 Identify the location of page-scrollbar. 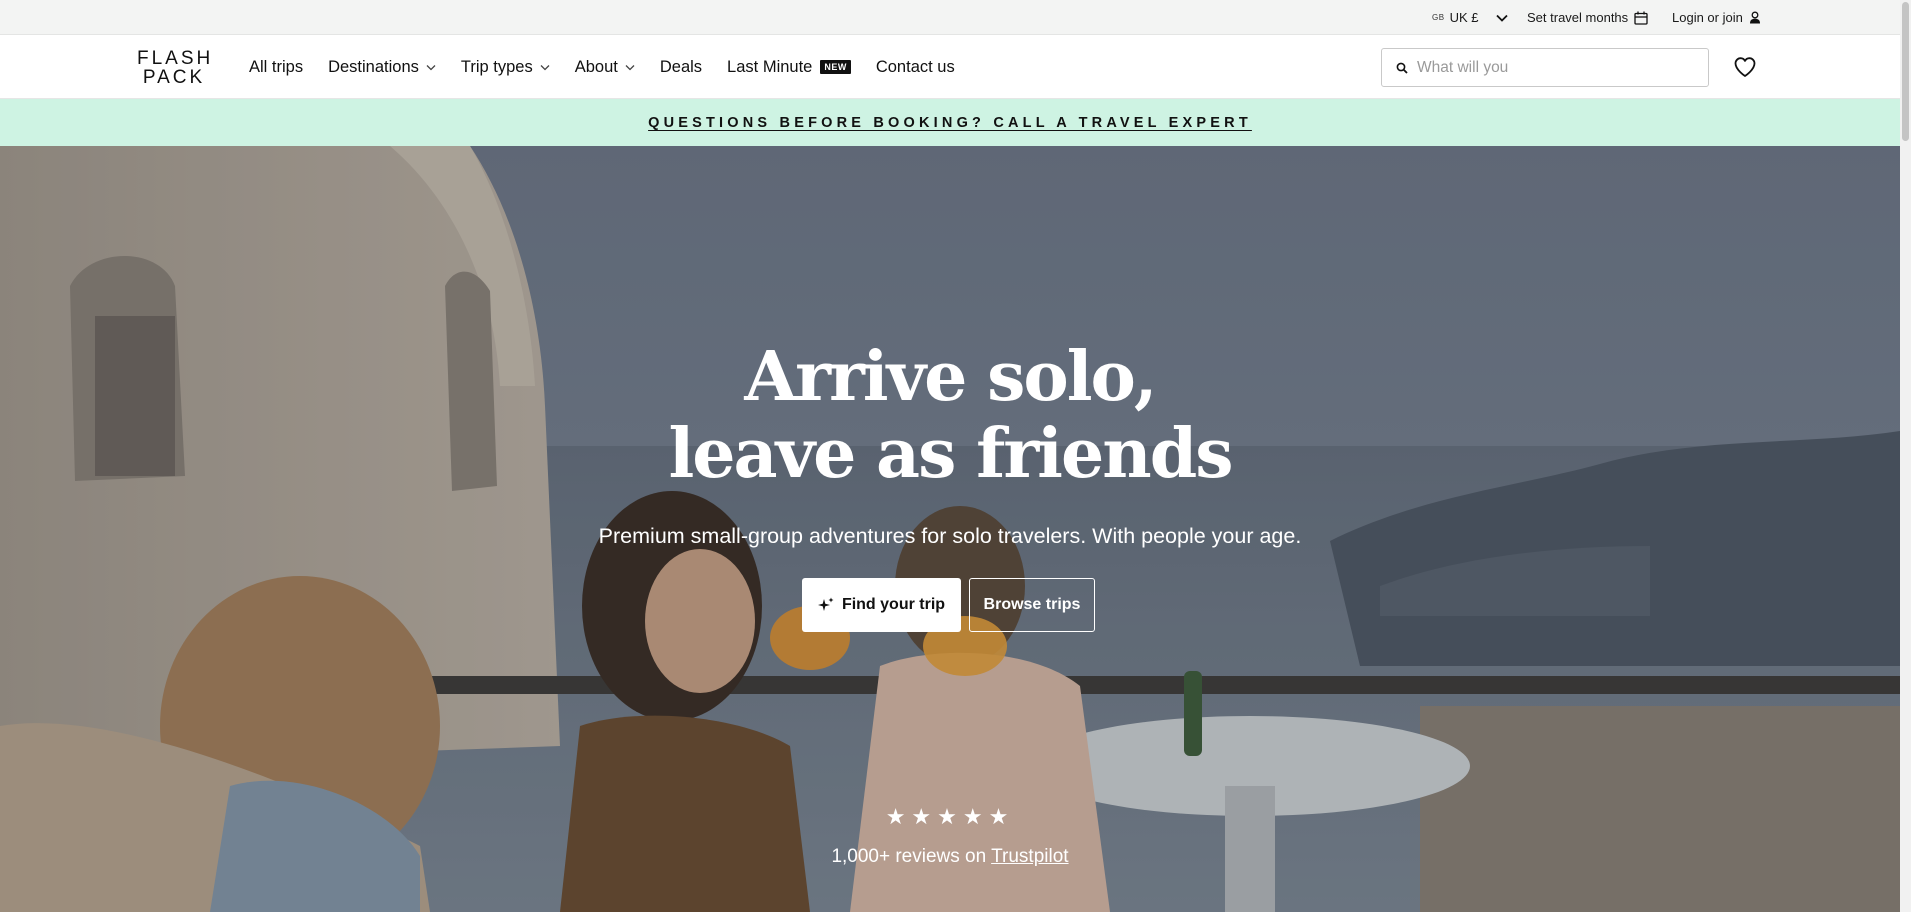
(1905, 456).